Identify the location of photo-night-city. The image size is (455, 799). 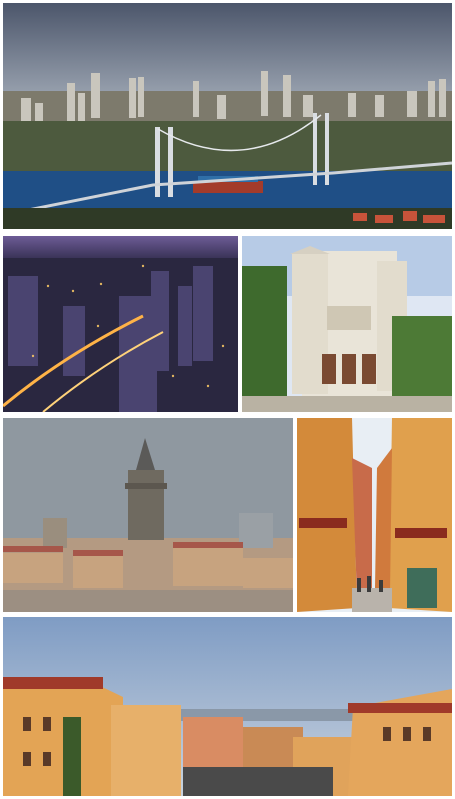
(120, 324).